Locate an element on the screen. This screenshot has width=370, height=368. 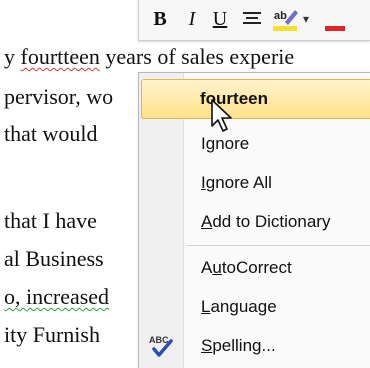
bold-button: B is located at coordinates (160, 19).